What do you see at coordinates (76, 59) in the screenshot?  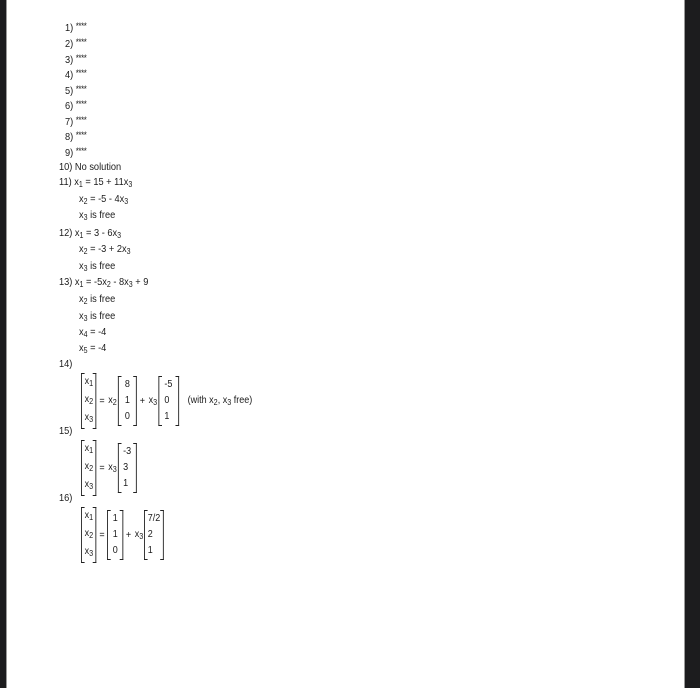 I see `answer-3: 3) ****` at bounding box center [76, 59].